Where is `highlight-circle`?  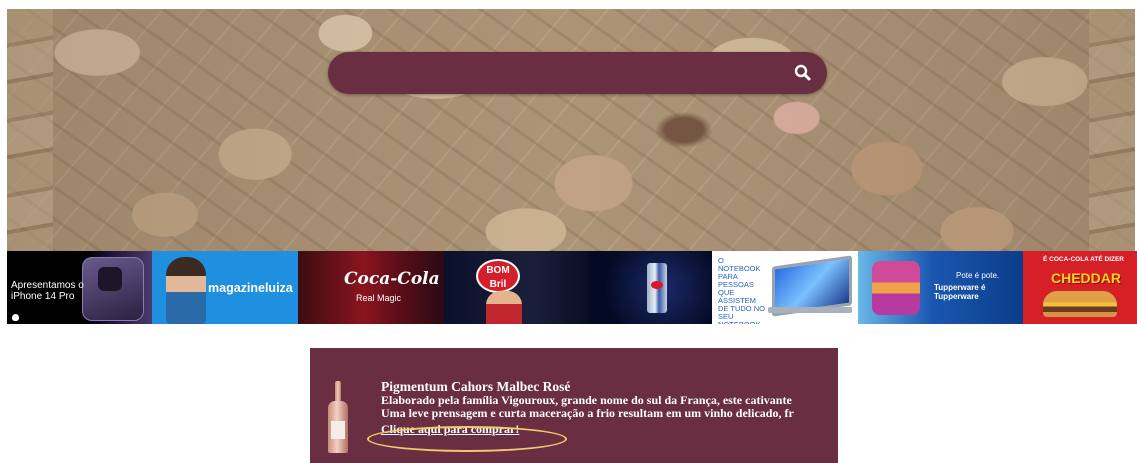 highlight-circle is located at coordinates (467, 439).